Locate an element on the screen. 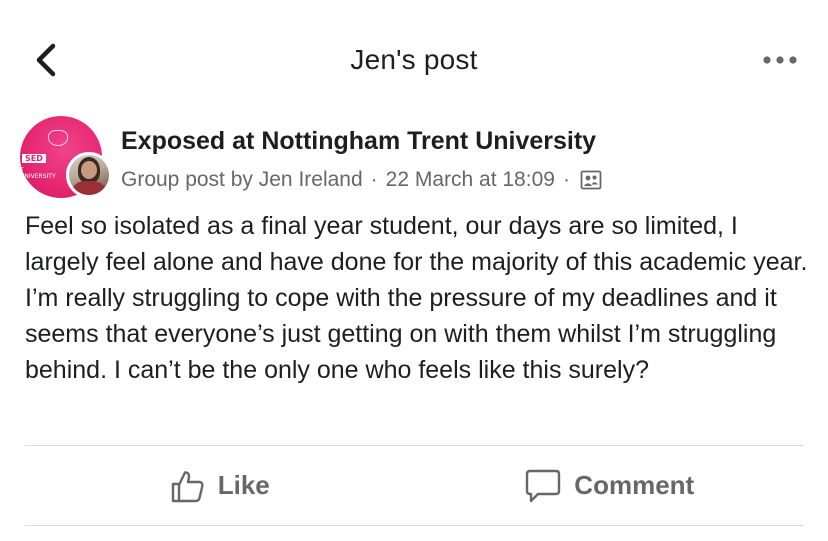 The width and height of the screenshot is (828, 541). like-button: Like is located at coordinates (220, 485).